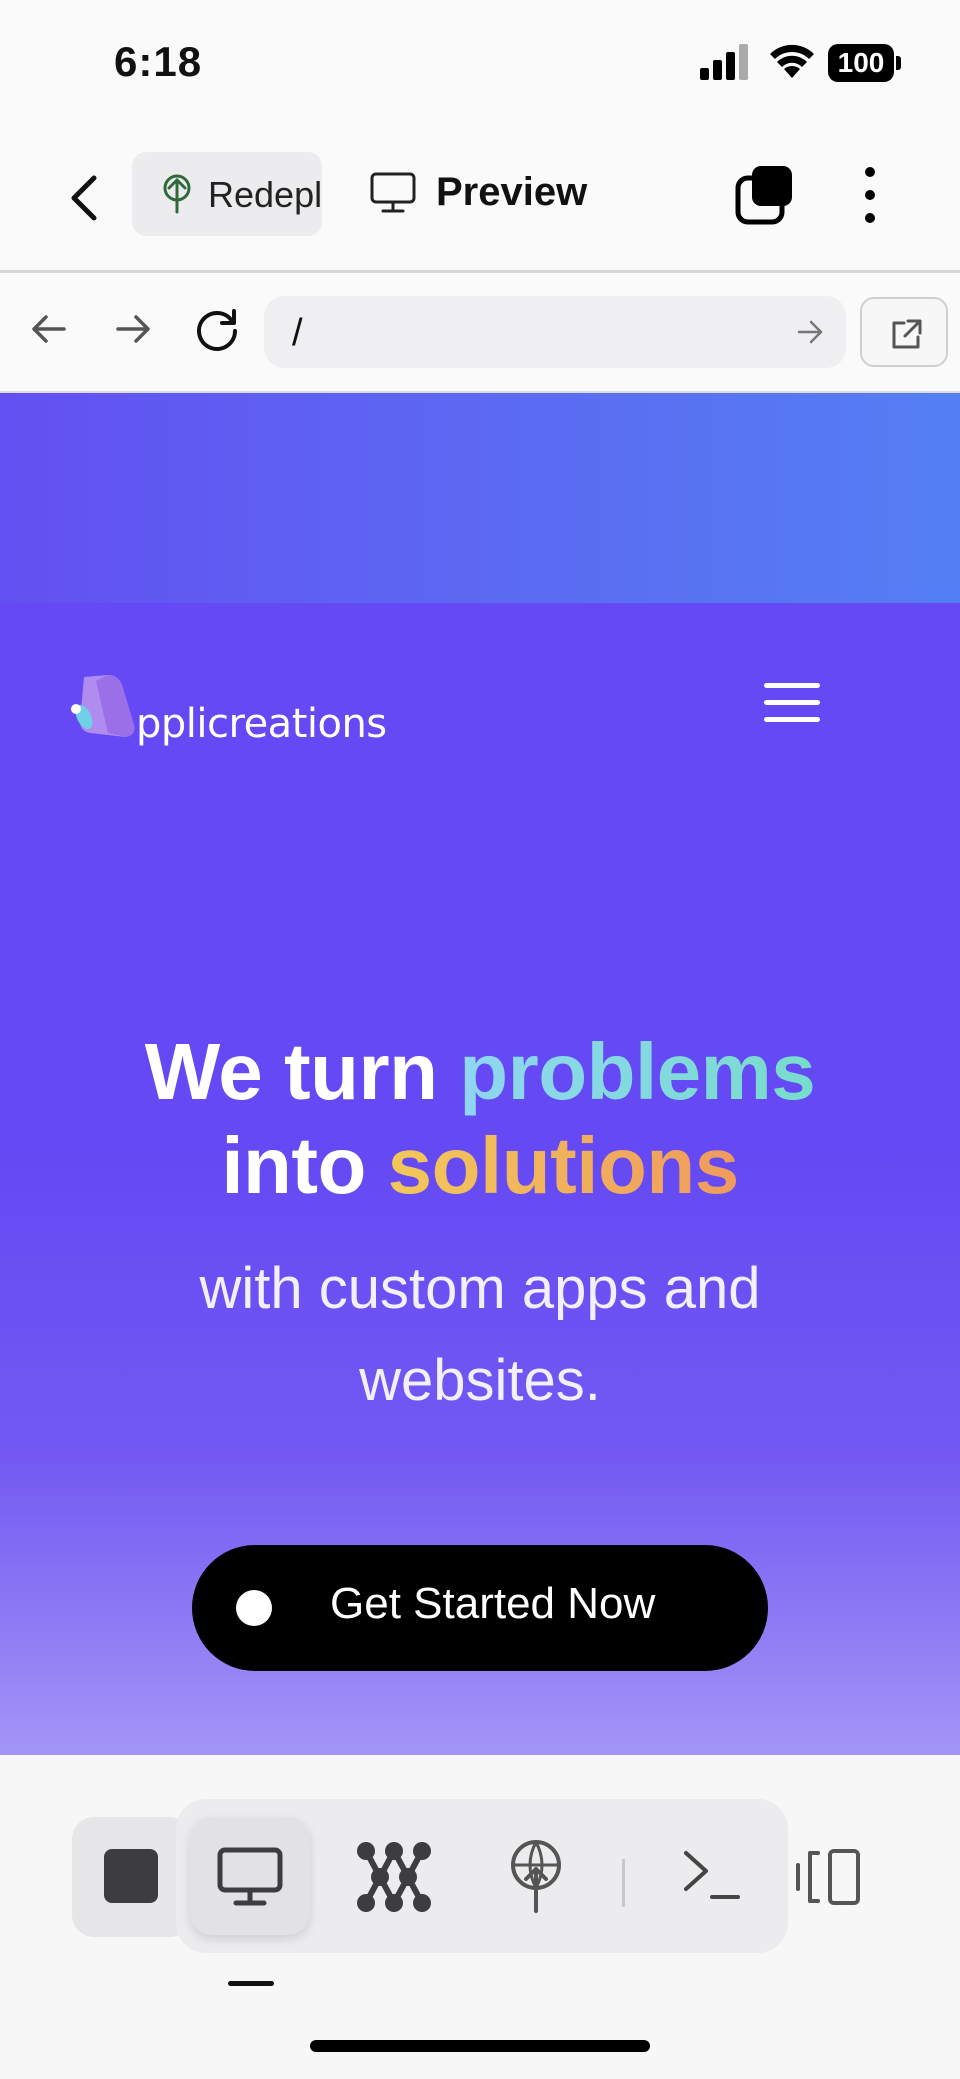 This screenshot has height=2079, width=960. What do you see at coordinates (49, 329) in the screenshot?
I see `nav-back-arrow-icon` at bounding box center [49, 329].